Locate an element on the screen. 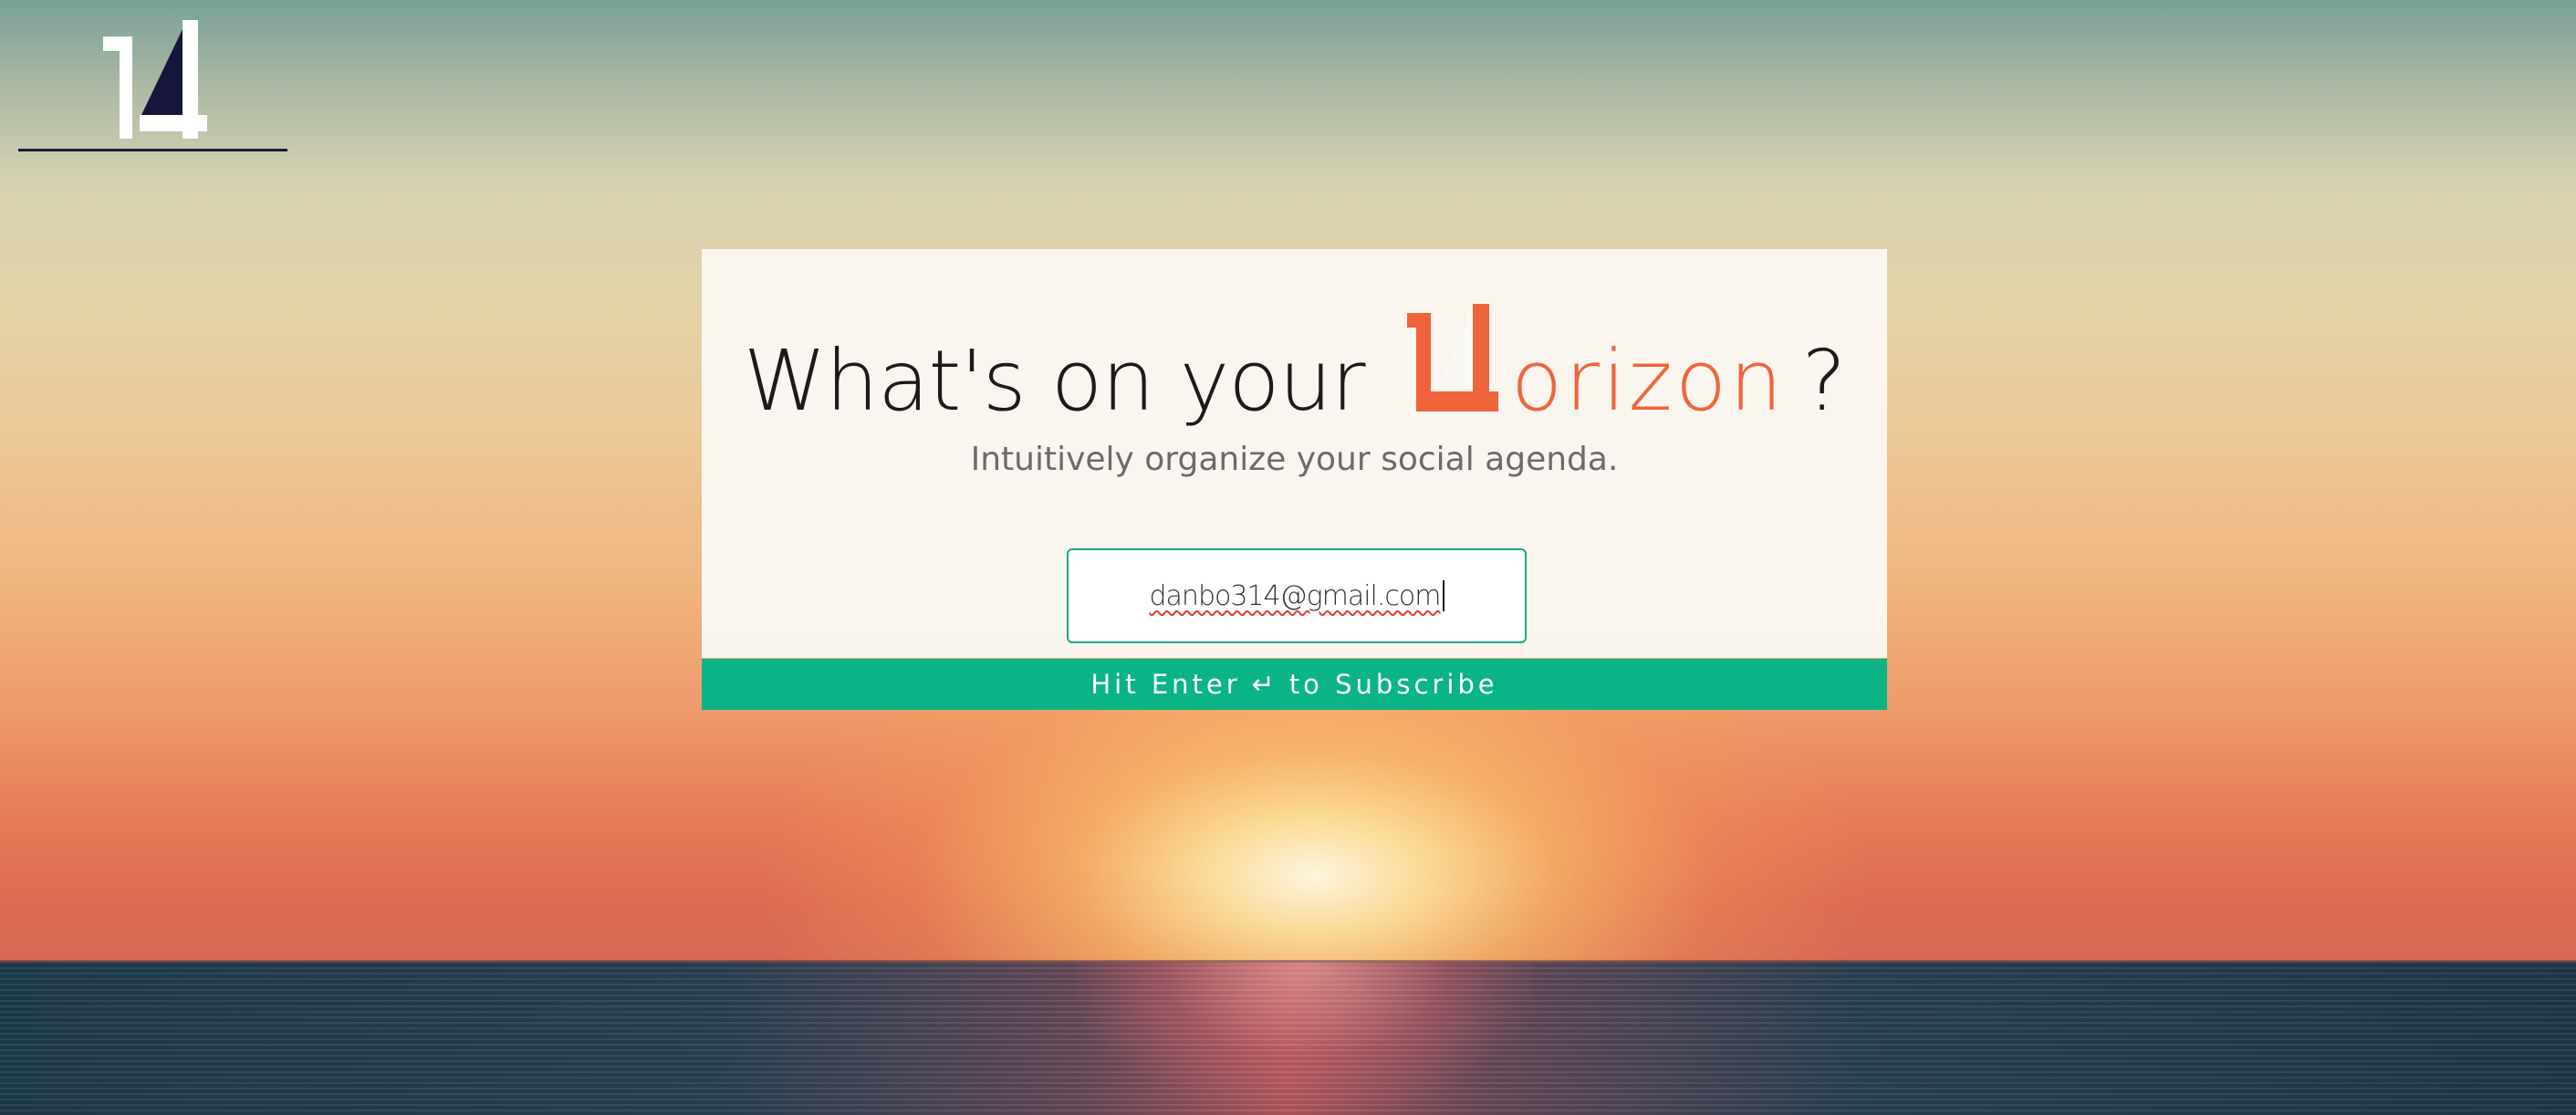 The image size is (2576, 1115). subscribe-cta-after: to Subscribe is located at coordinates (1393, 684).